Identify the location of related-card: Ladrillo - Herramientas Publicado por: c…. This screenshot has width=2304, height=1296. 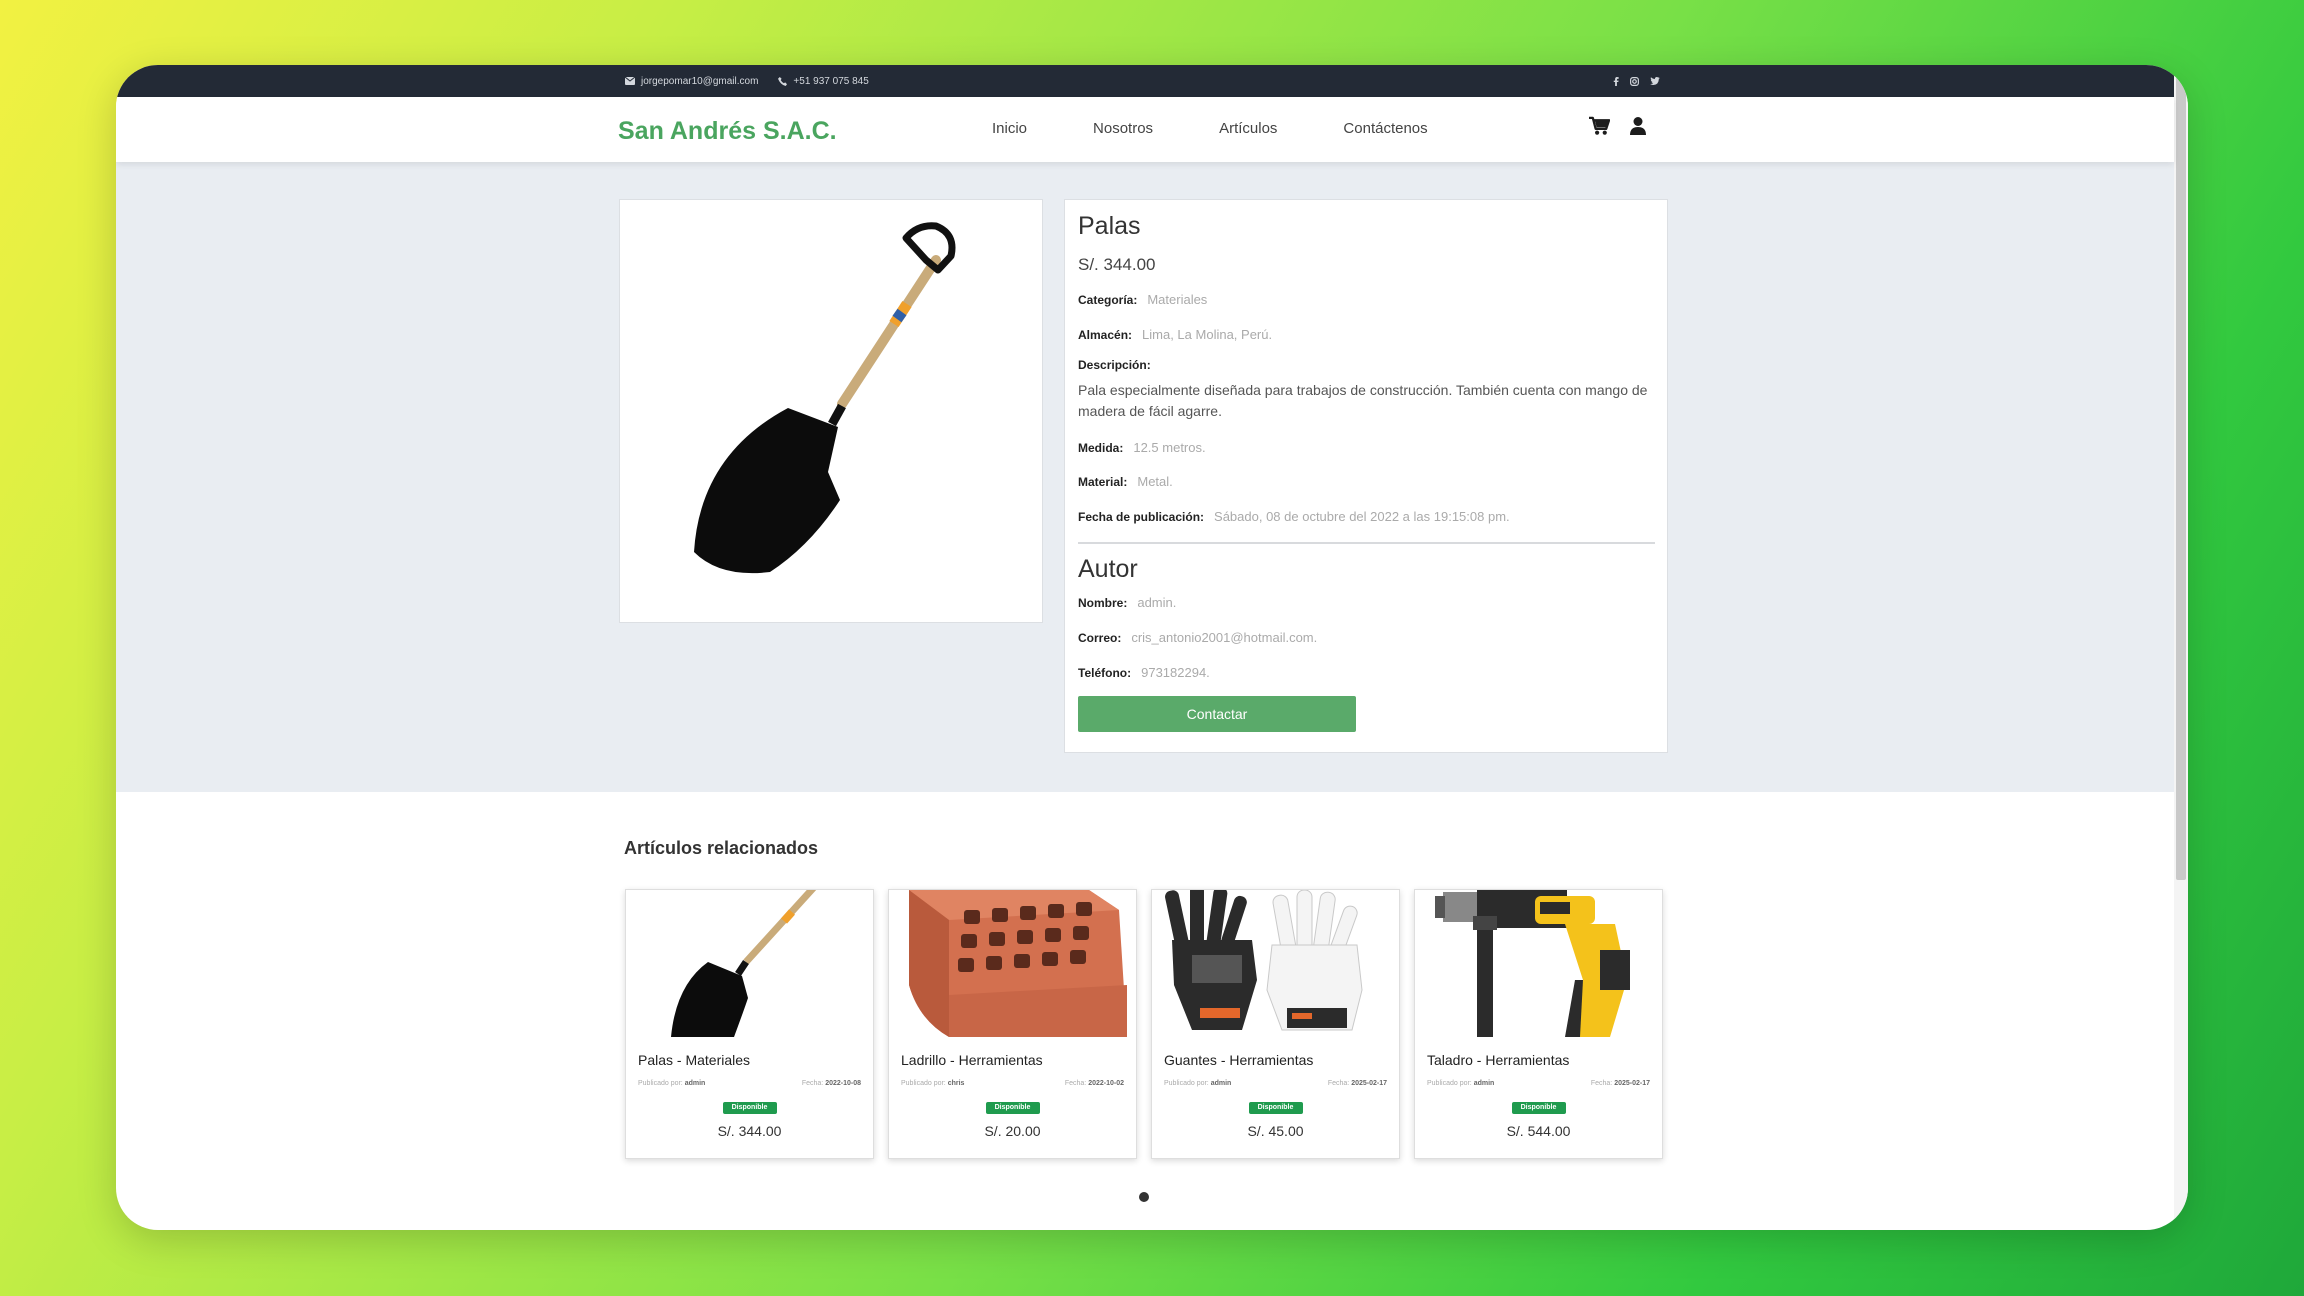
(1012, 1024).